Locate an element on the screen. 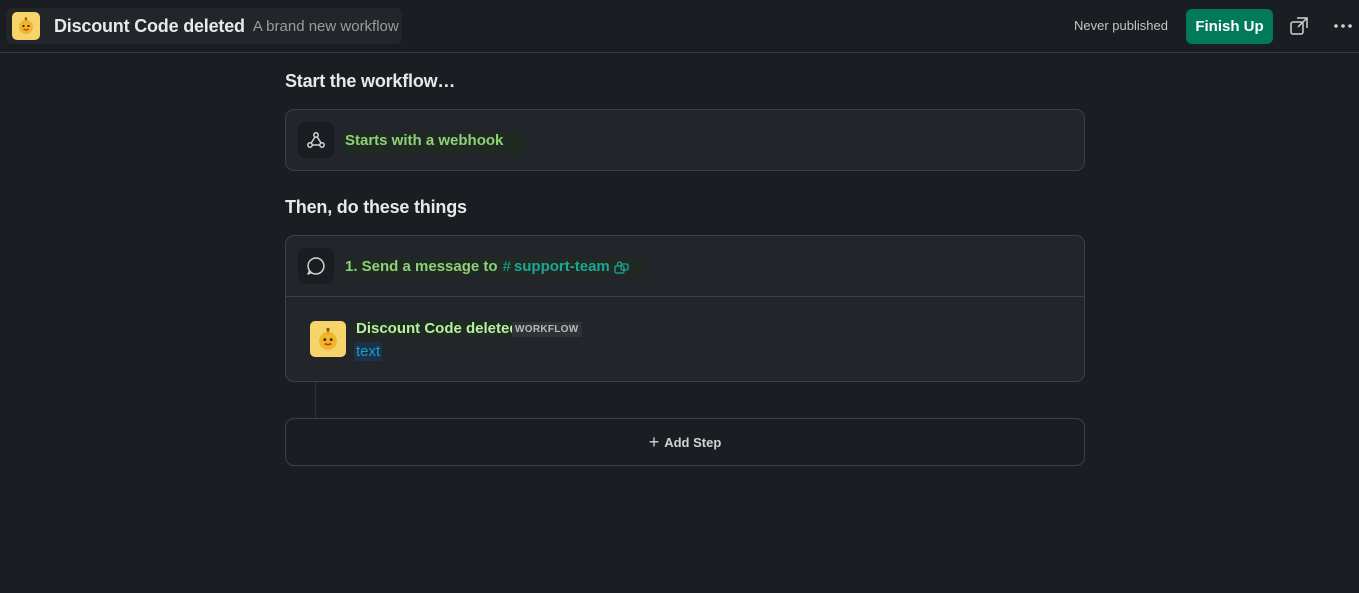 The image size is (1359, 593). more-options-icon is located at coordinates (1343, 26).